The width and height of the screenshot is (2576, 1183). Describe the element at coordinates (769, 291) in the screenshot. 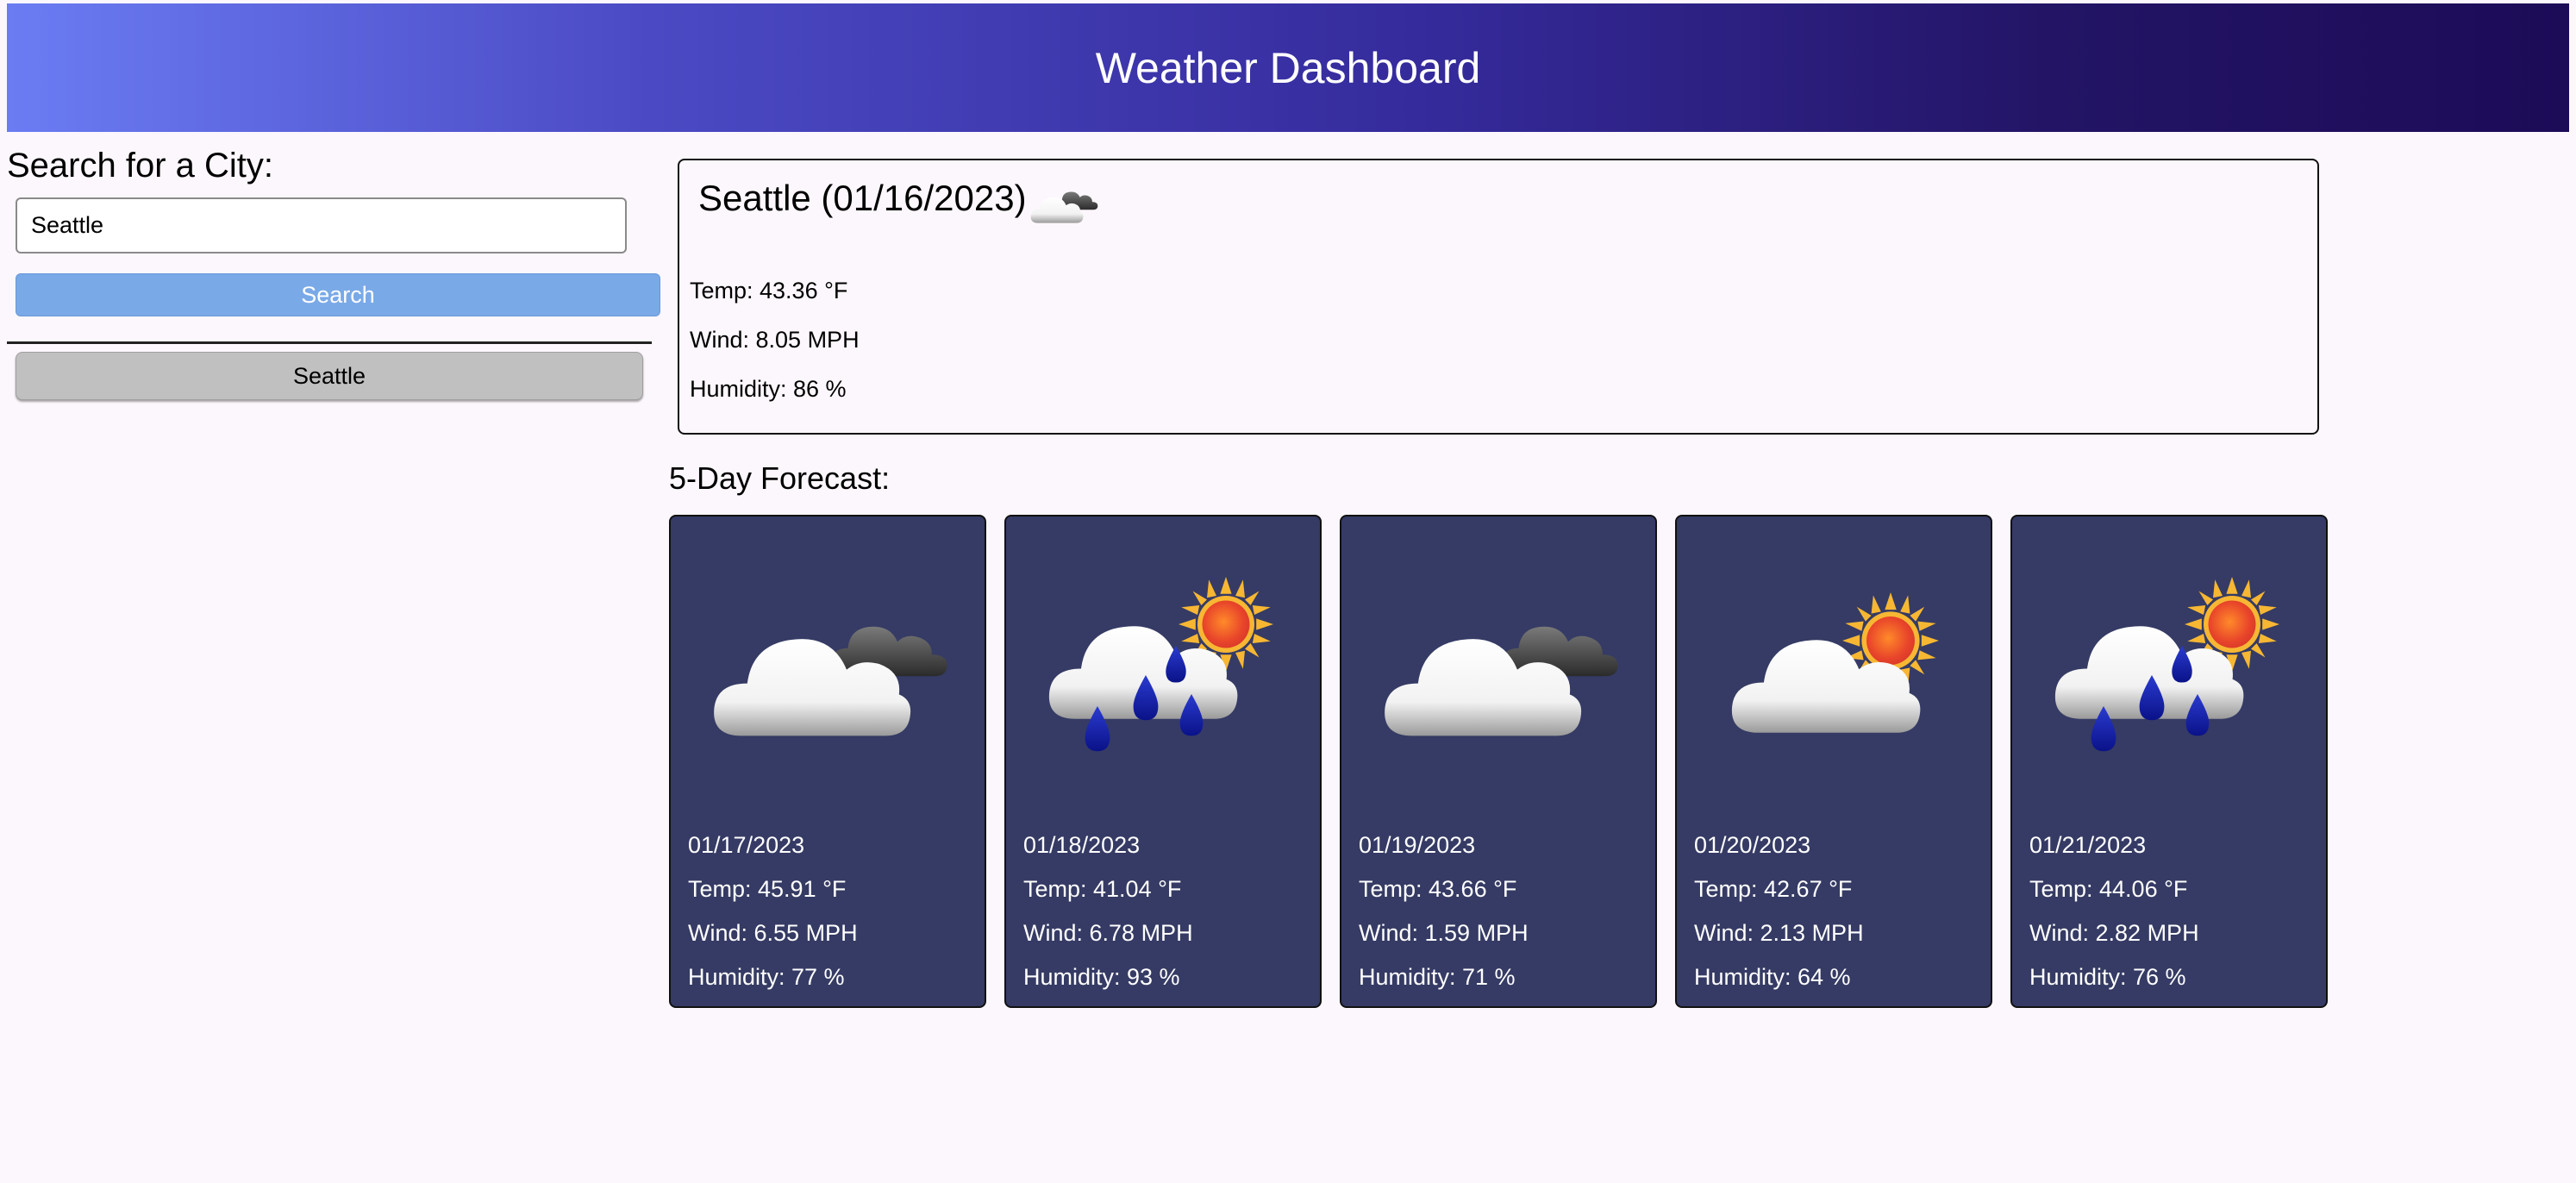

I see `current-temp: Temp: 43.36 °F` at that location.